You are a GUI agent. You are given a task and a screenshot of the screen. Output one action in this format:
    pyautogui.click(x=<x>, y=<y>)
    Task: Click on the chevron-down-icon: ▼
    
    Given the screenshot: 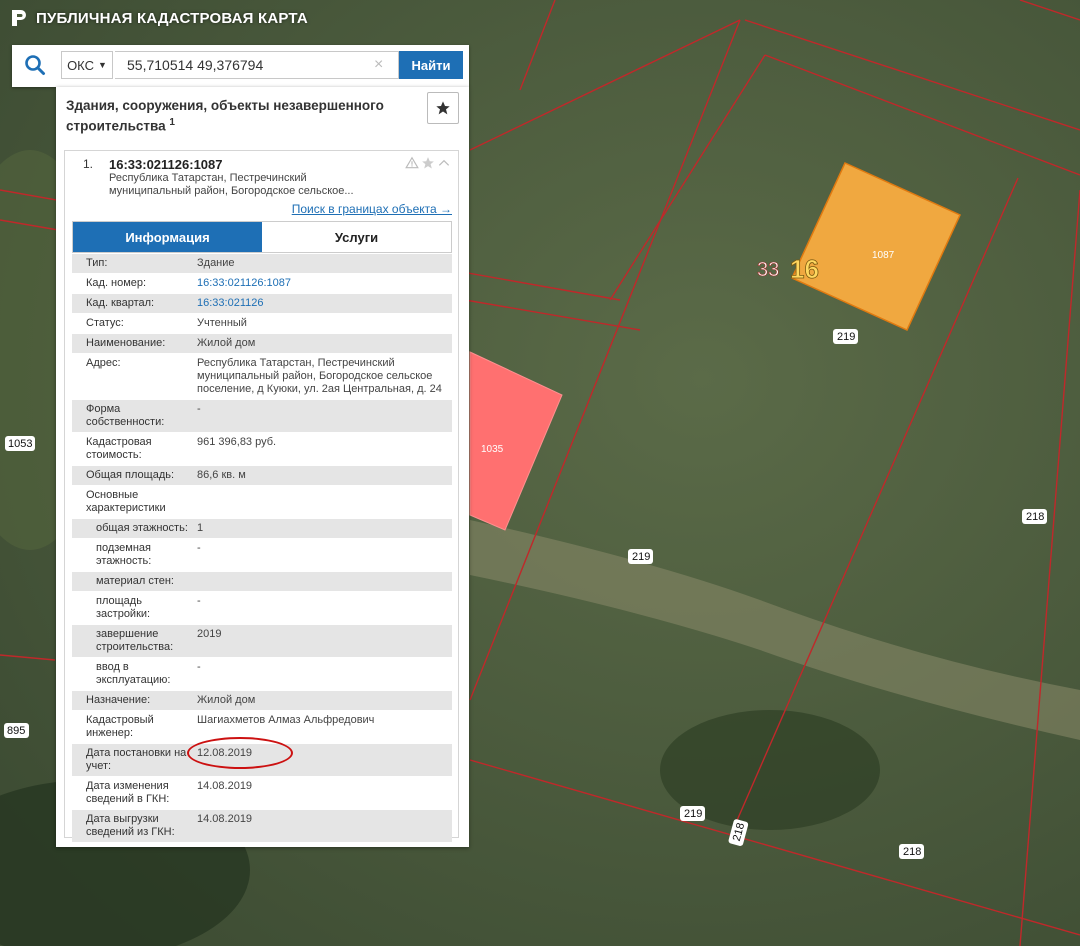 What is the action you would take?
    pyautogui.click(x=102, y=65)
    